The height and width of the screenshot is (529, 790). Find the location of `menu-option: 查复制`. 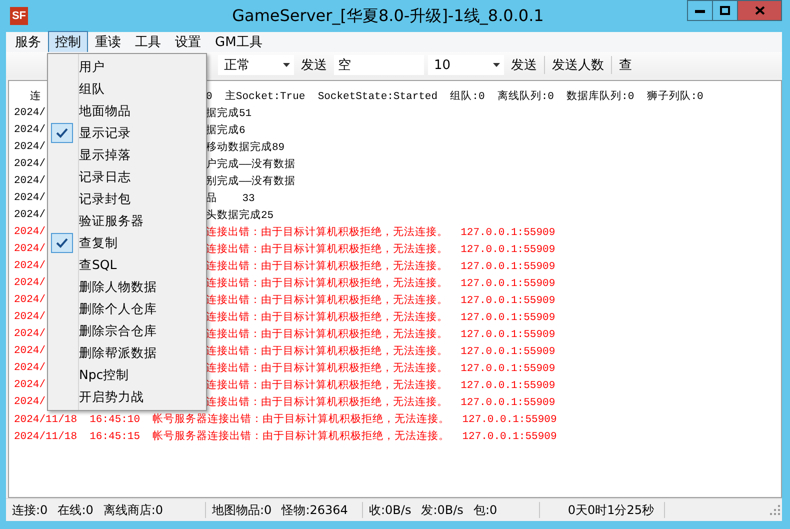

menu-option: 查复制 is located at coordinates (98, 243).